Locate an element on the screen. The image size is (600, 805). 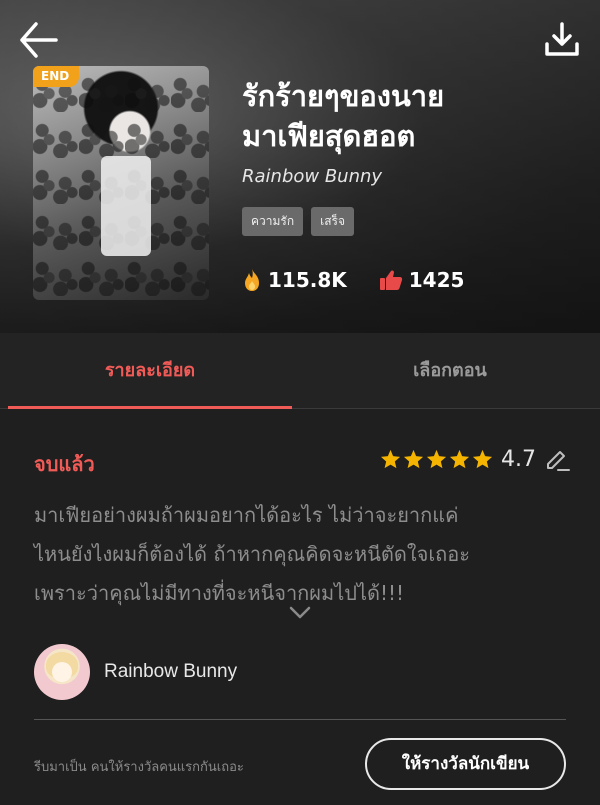
tab-details: รายละเอียด is located at coordinates (150, 371).